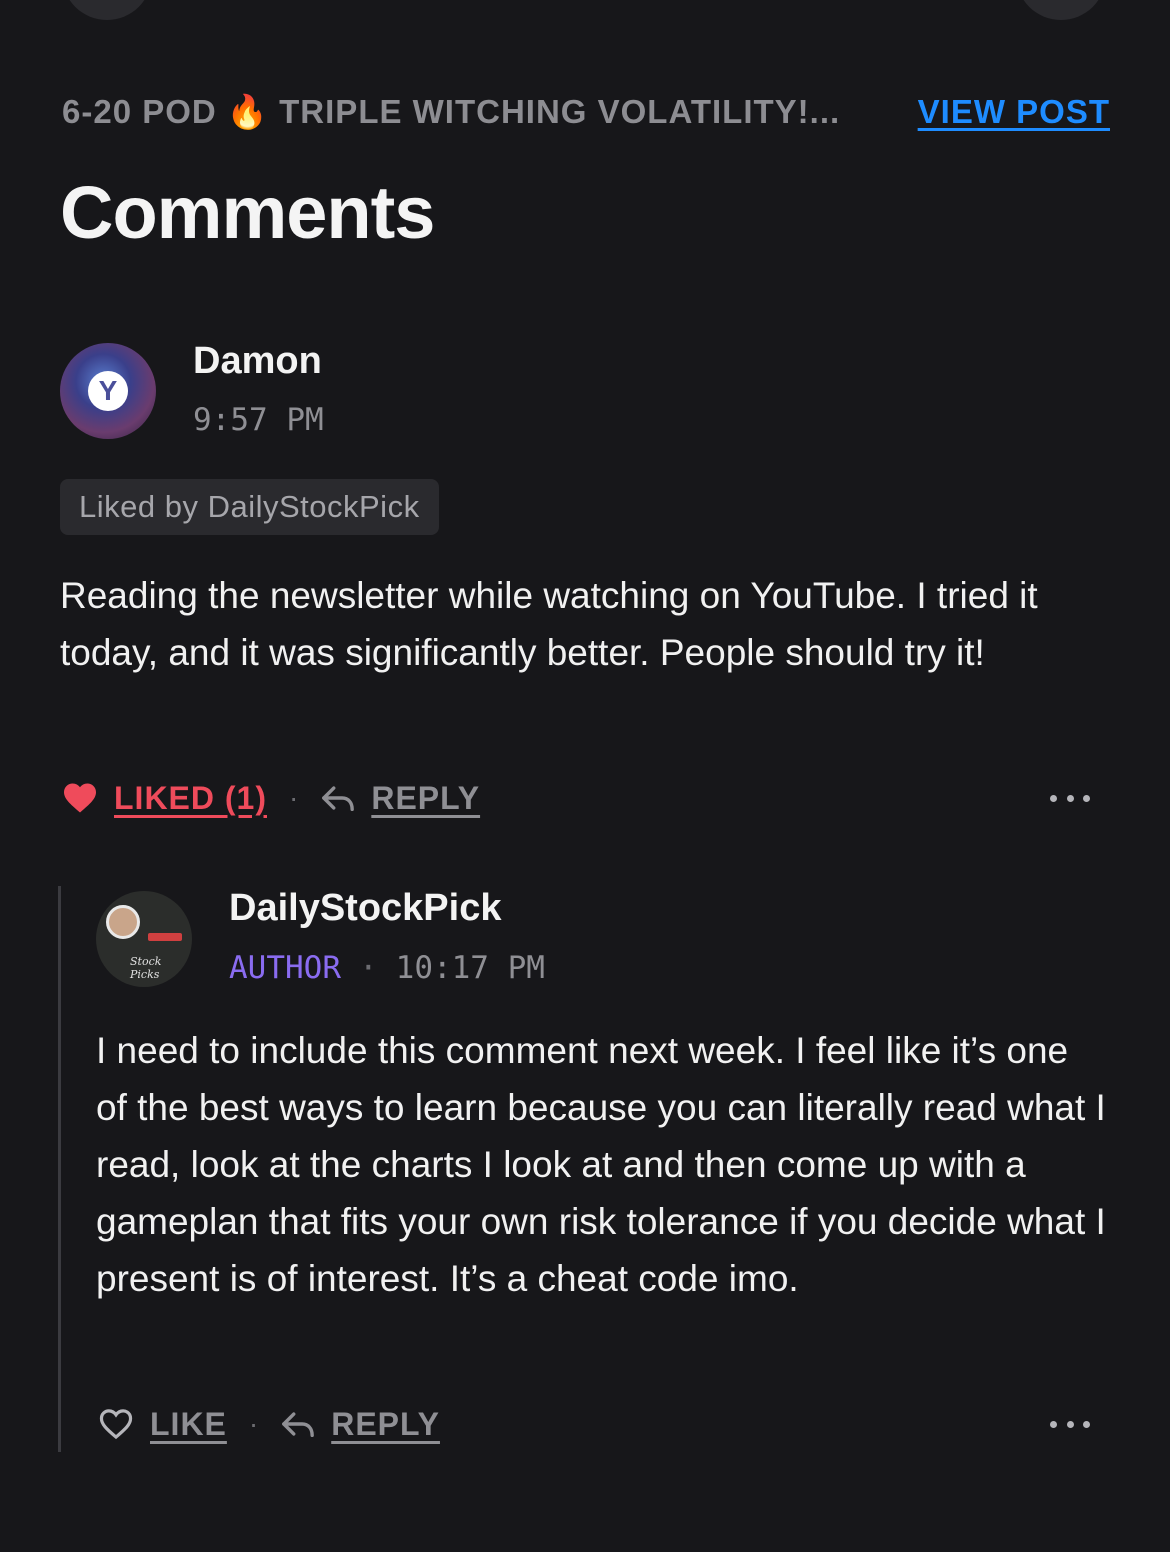 The width and height of the screenshot is (1170, 1552). Describe the element at coordinates (146, 968) in the screenshot. I see `avatar-brand-text: Stock Picks` at that location.